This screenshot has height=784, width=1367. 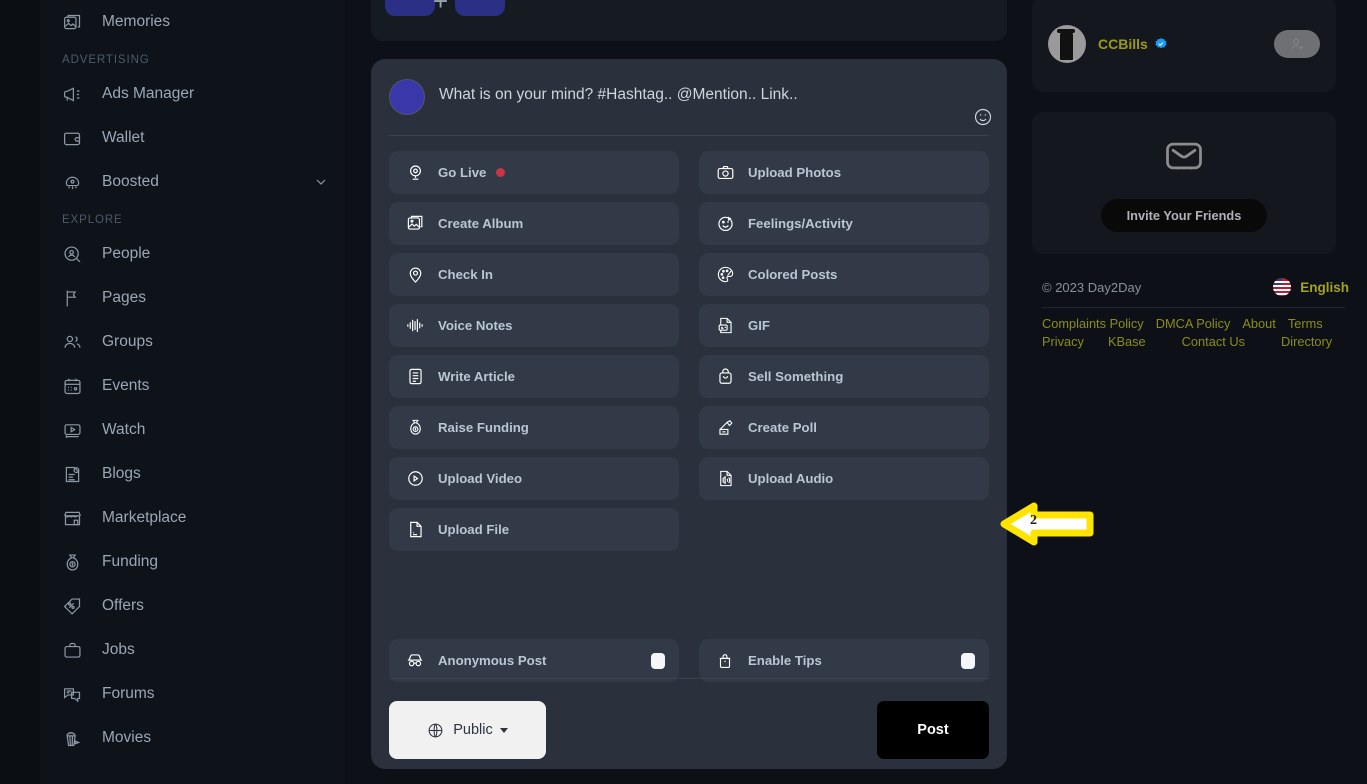 I want to click on stories-card: +, so click(x=689, y=20).